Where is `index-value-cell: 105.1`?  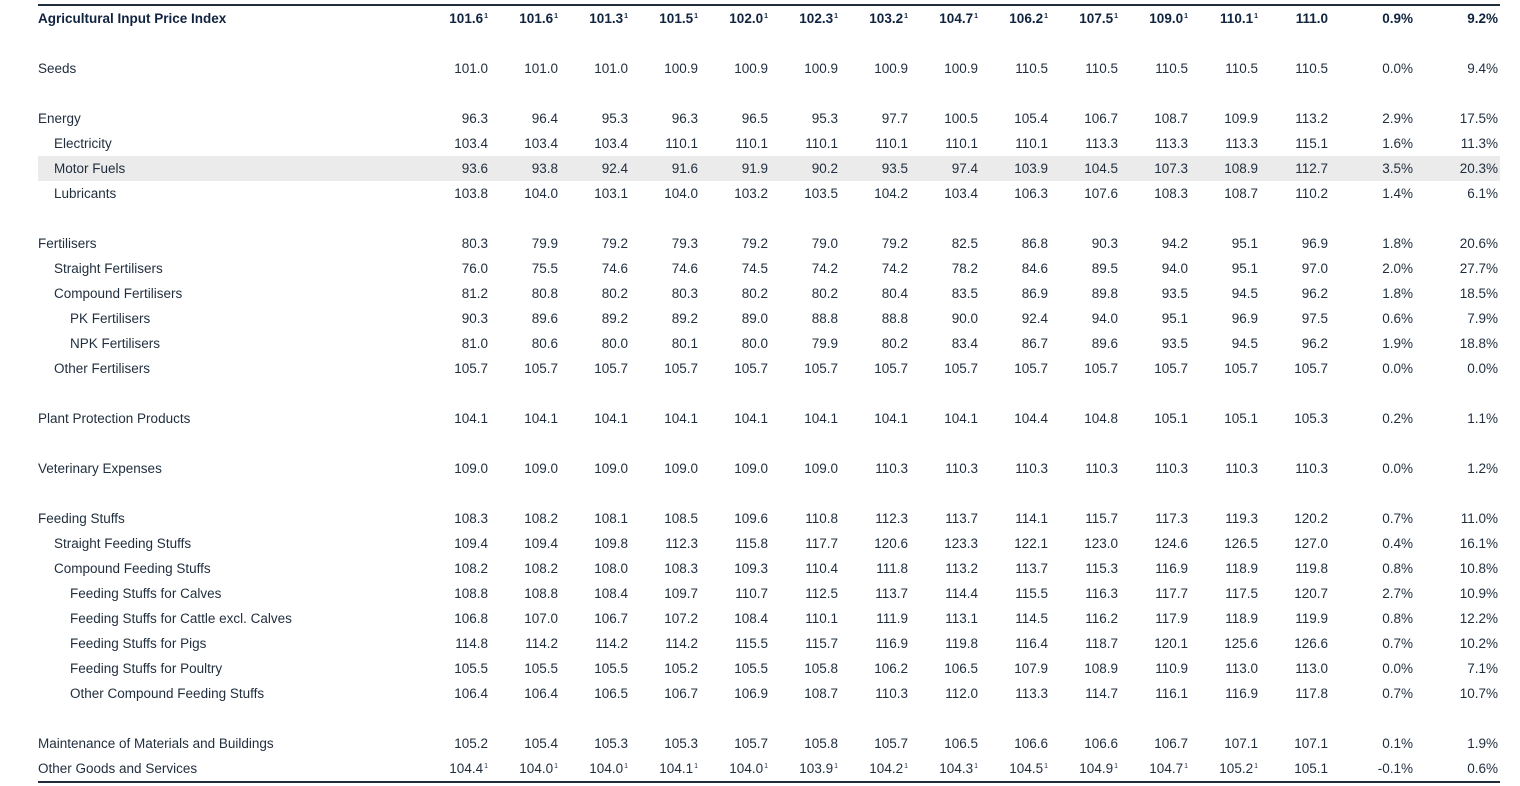
index-value-cell: 105.1 is located at coordinates (1225, 418).